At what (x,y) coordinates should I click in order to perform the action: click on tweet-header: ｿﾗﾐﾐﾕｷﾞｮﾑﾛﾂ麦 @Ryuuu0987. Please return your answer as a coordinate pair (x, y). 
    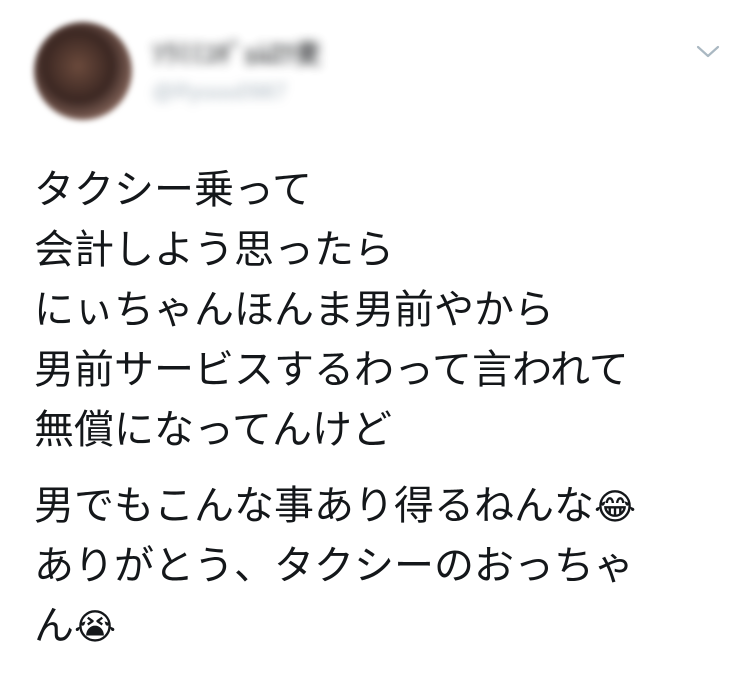
    Looking at the image, I should click on (236, 69).